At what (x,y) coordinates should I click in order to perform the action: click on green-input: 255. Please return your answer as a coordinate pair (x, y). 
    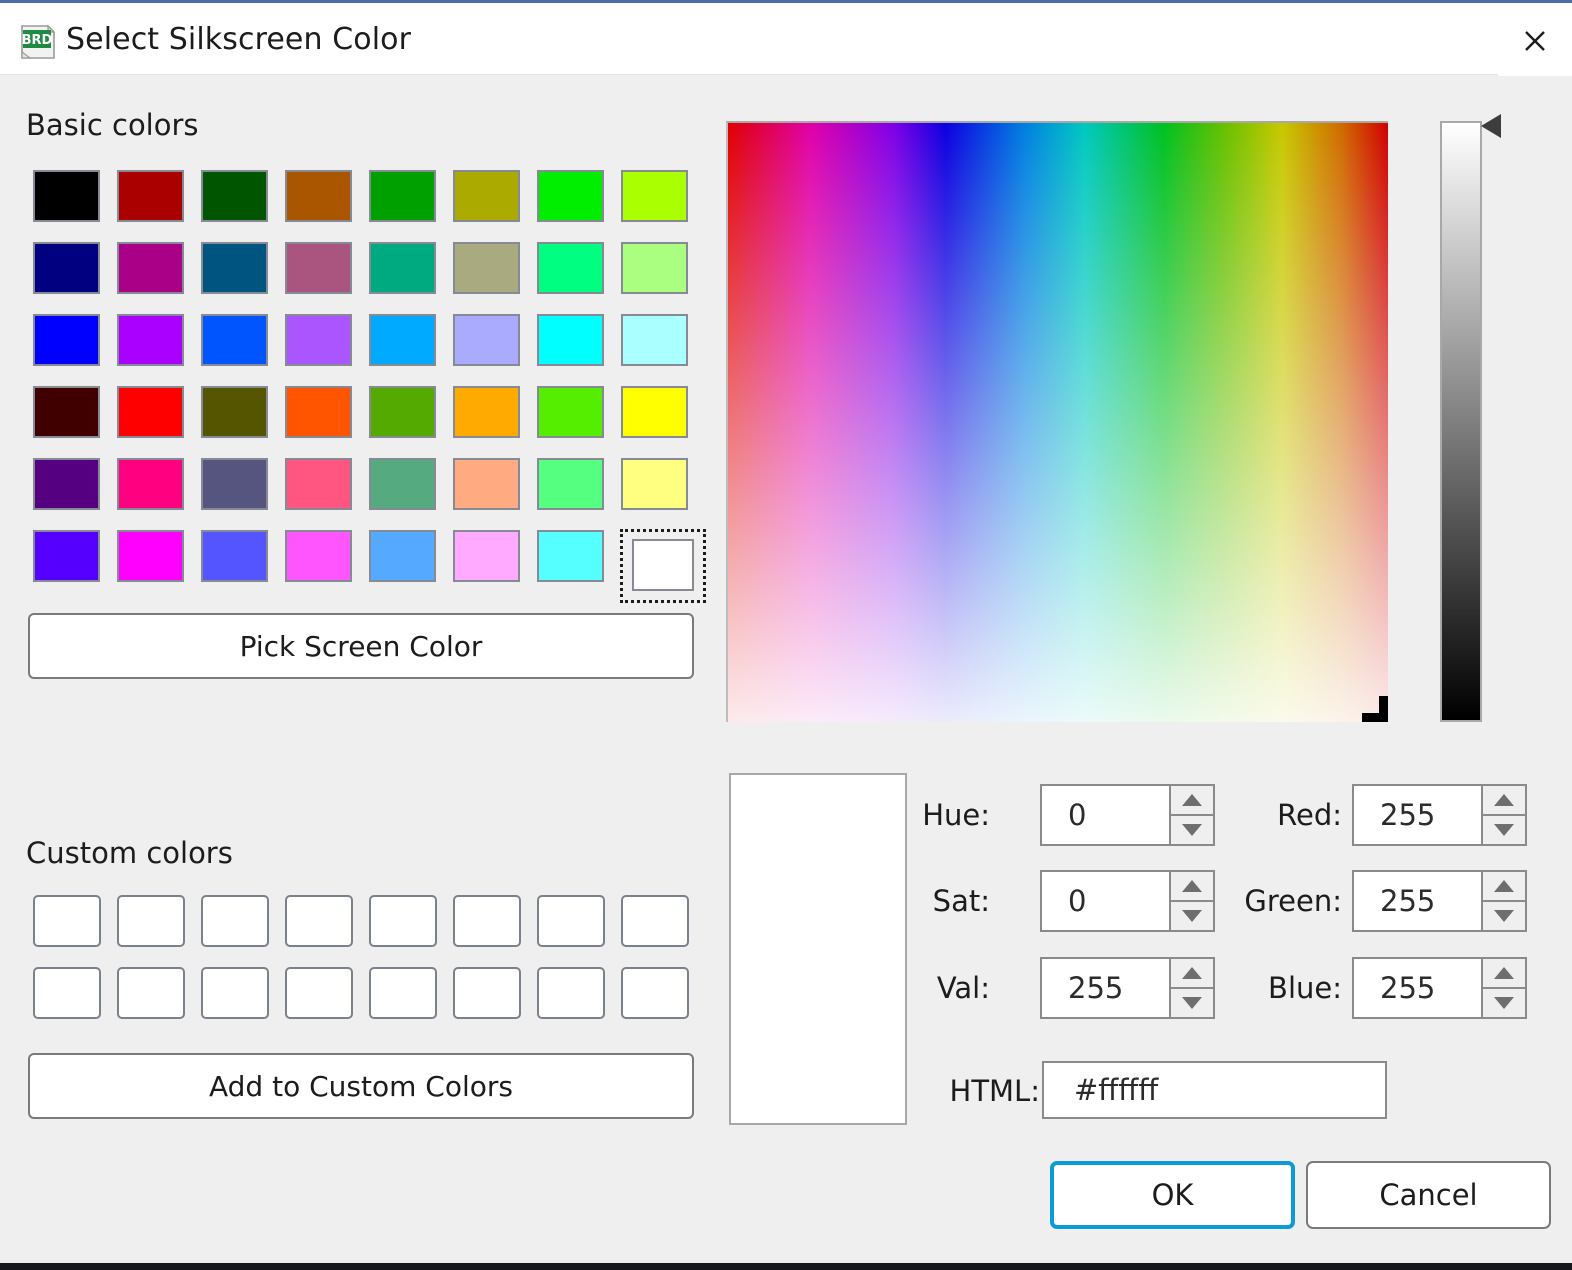
    Looking at the image, I should click on (1417, 901).